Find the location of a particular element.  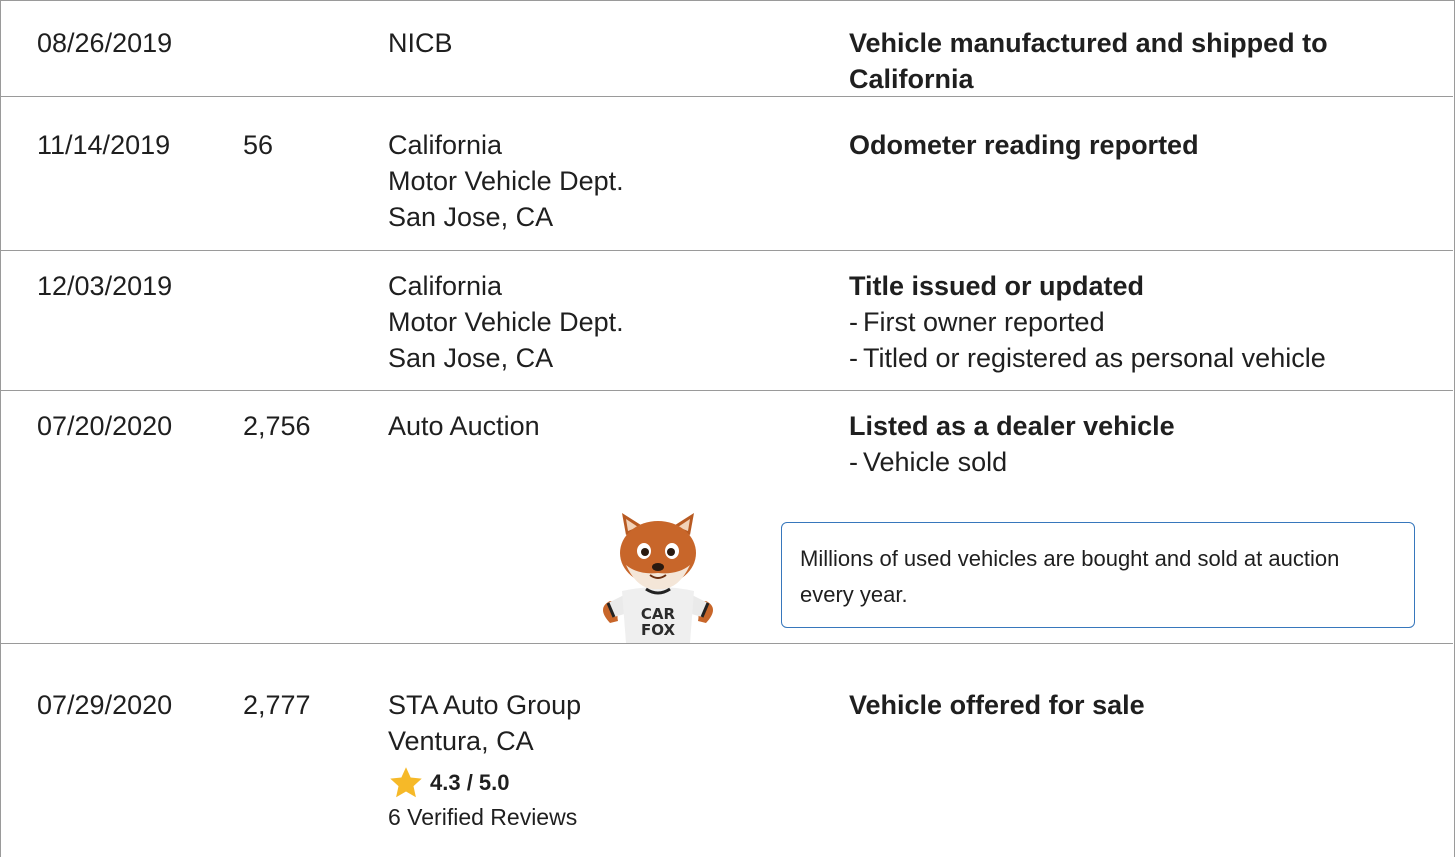

verified-reviews-link: 6 Verified Reviews is located at coordinates (484, 817).